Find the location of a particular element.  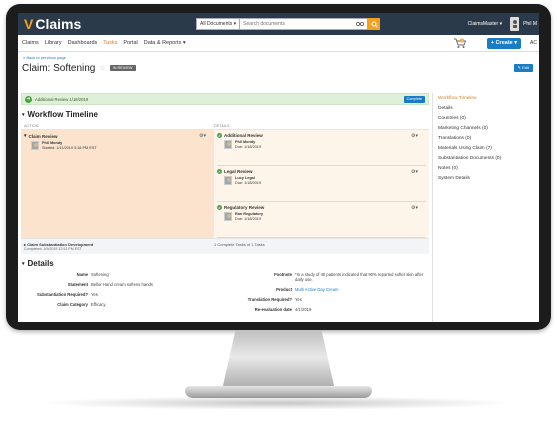

sidebar-item-notes: Notes (0) is located at coordinates (486, 169).